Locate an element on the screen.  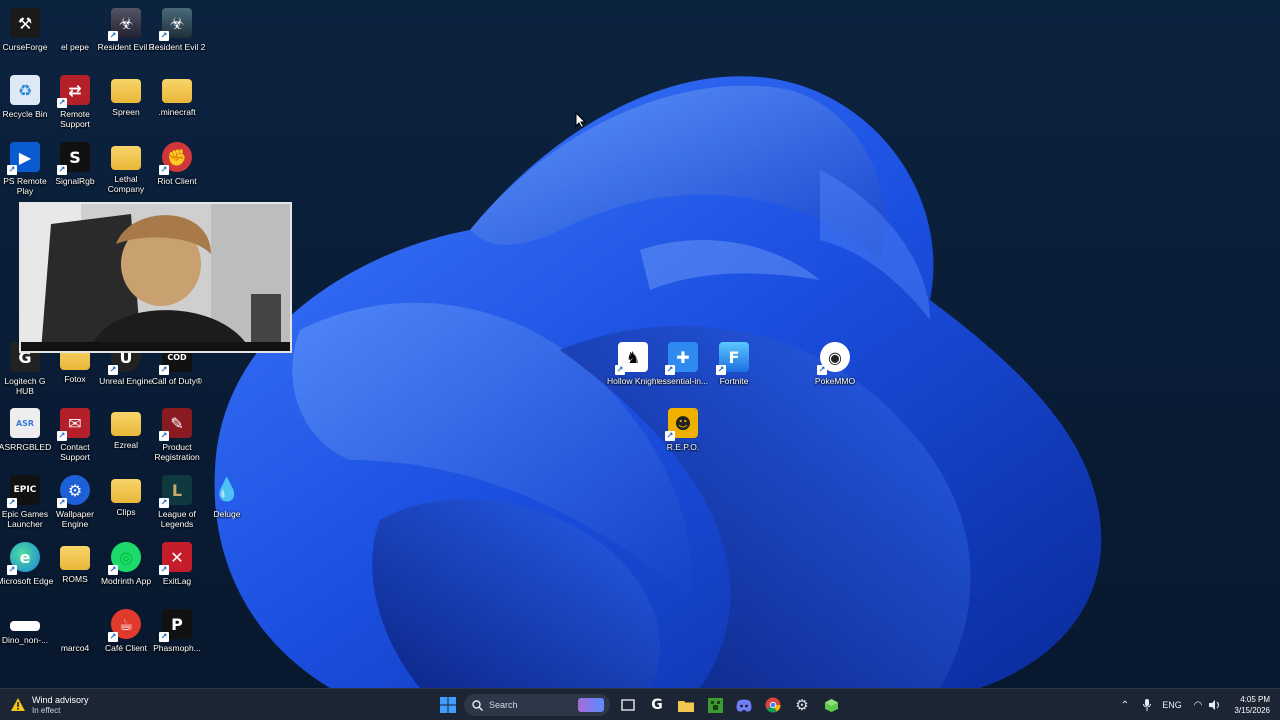
task-view-icon is located at coordinates (628, 705).